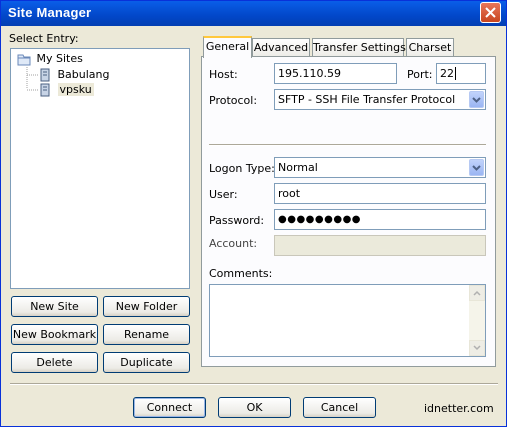 The height and width of the screenshot is (427, 507). I want to click on user-input: root, so click(380, 193).